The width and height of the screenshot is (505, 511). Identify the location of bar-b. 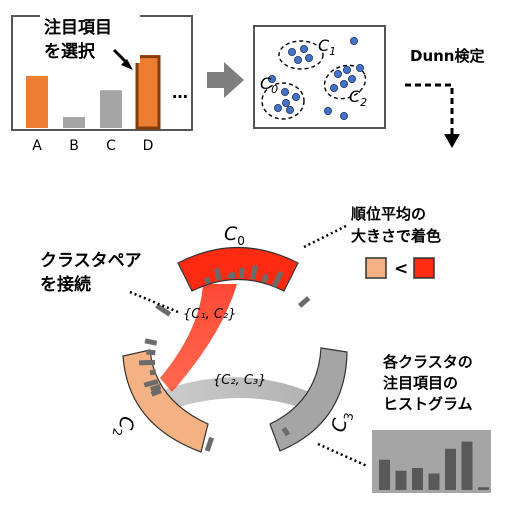
(74, 122).